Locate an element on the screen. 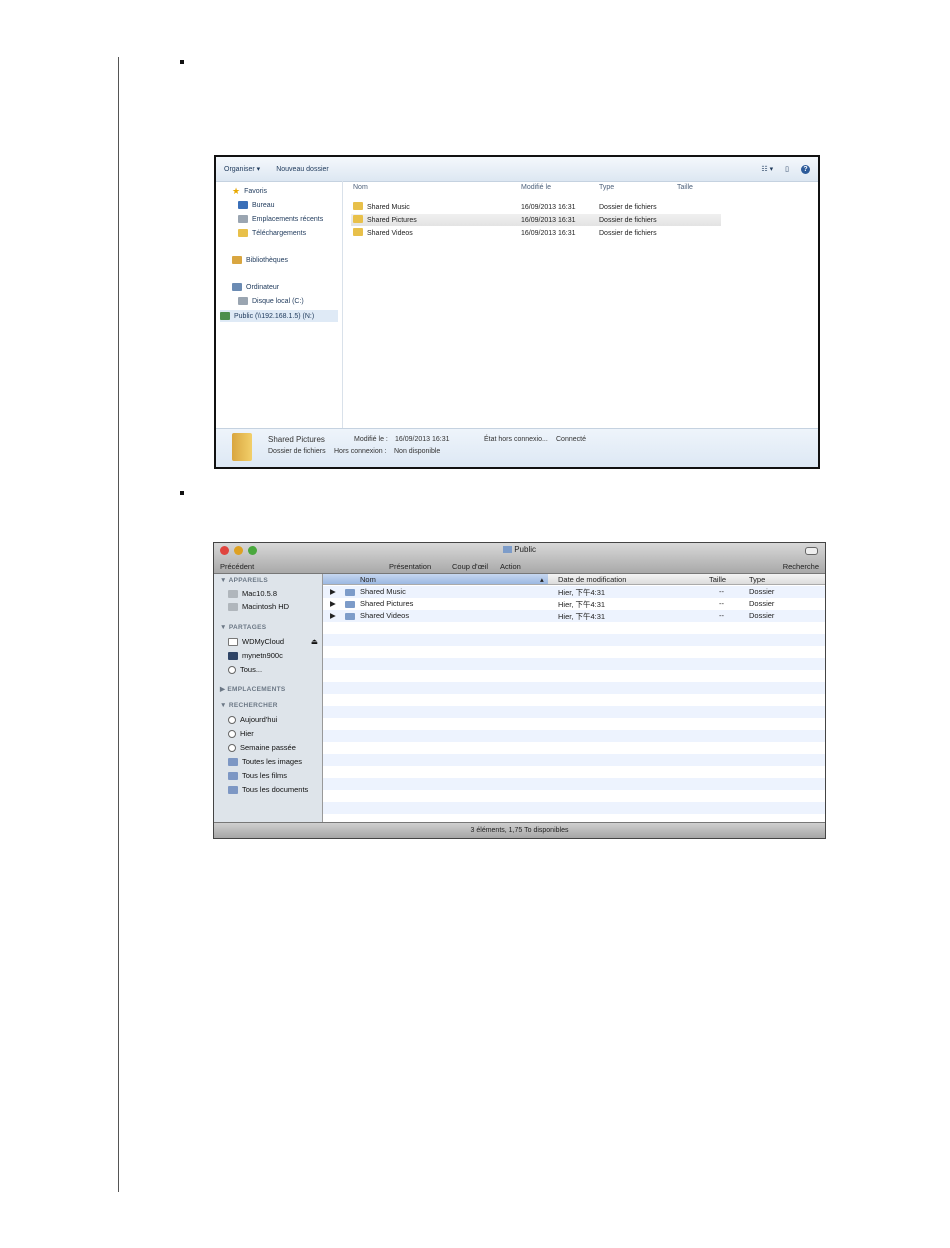 Image resolution: width=950 pixels, height=1248 pixels. sidebar-item-label: WDMyCloud is located at coordinates (263, 641).